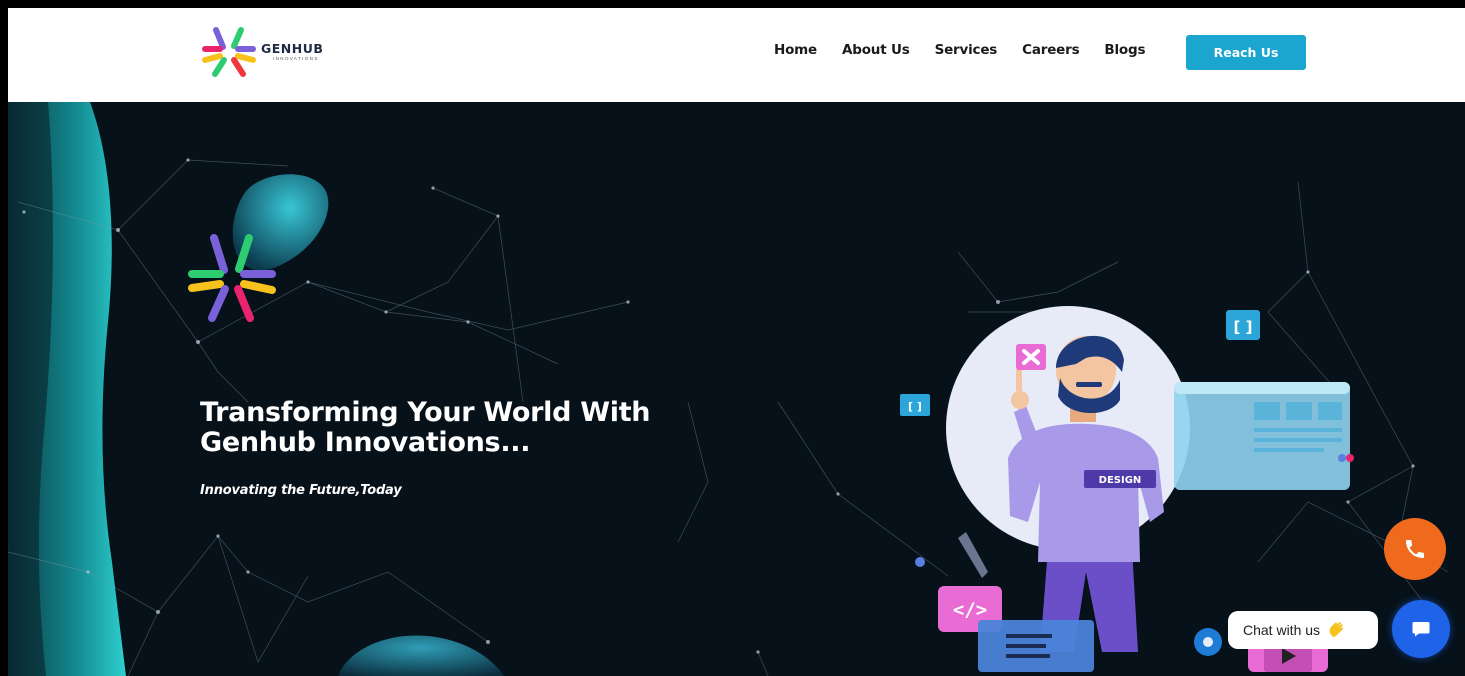 Image resolution: width=1465 pixels, height=676 pixels. What do you see at coordinates (795, 50) in the screenshot?
I see `nav-home: Home` at bounding box center [795, 50].